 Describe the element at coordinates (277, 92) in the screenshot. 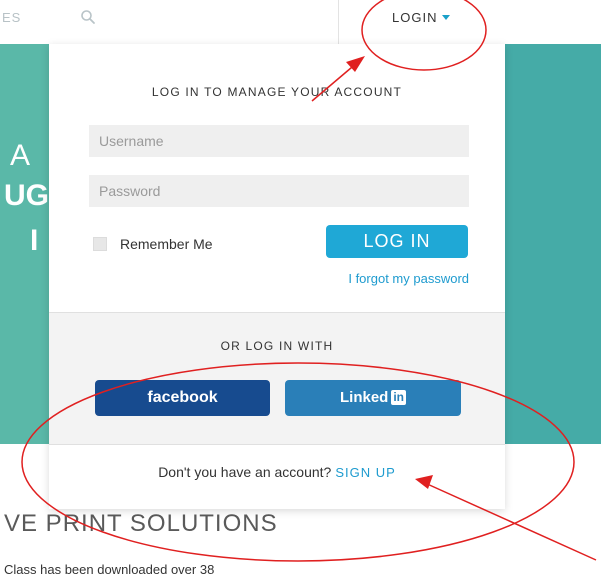

I see `login-panel-heading: LOG IN TO MANAGE YOUR ACCOUNT` at that location.